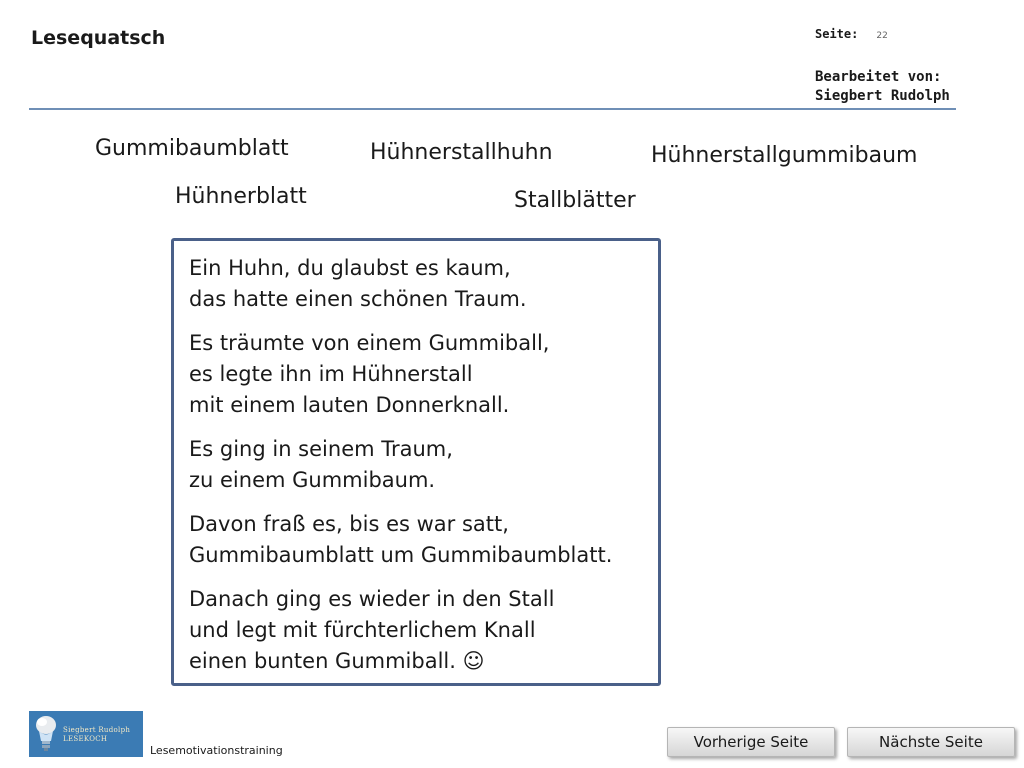 This screenshot has width=1024, height=768. Describe the element at coordinates (312, 480) in the screenshot. I see `poem-line: zu einem Gummibaum.` at that location.